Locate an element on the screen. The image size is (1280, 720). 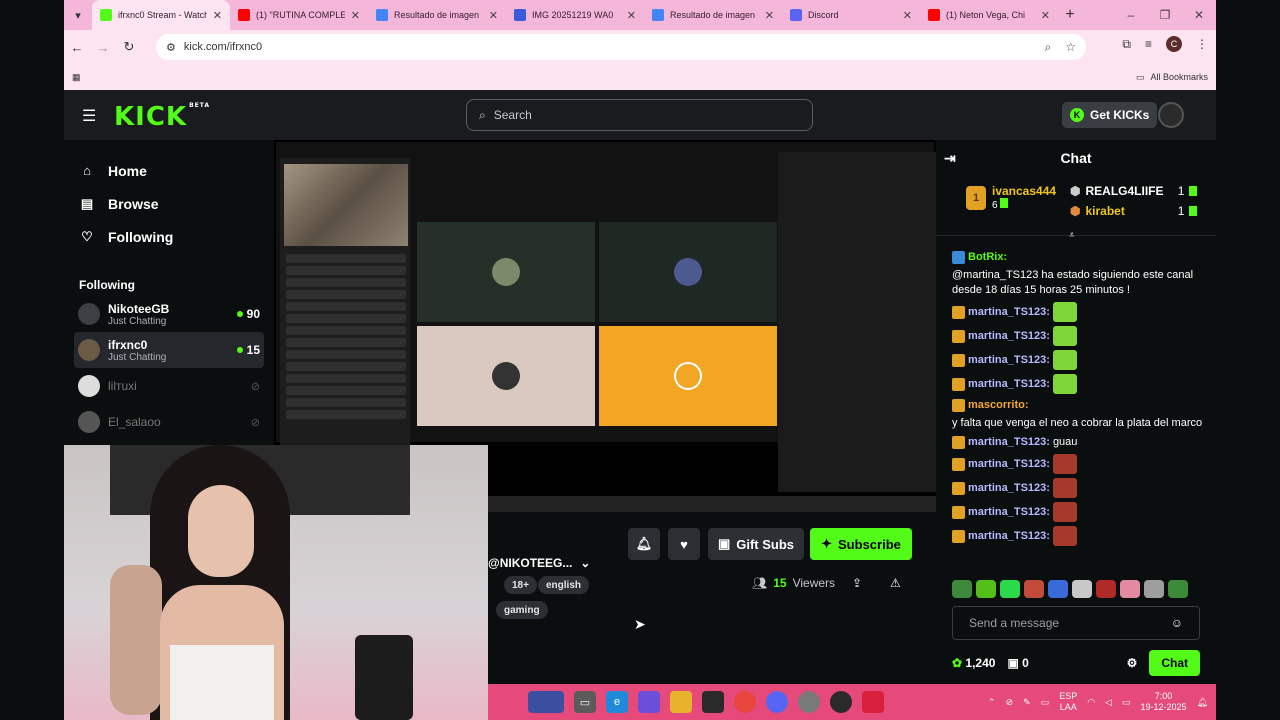
network-off-icon: ⊘ is located at coordinates (1010, 702).